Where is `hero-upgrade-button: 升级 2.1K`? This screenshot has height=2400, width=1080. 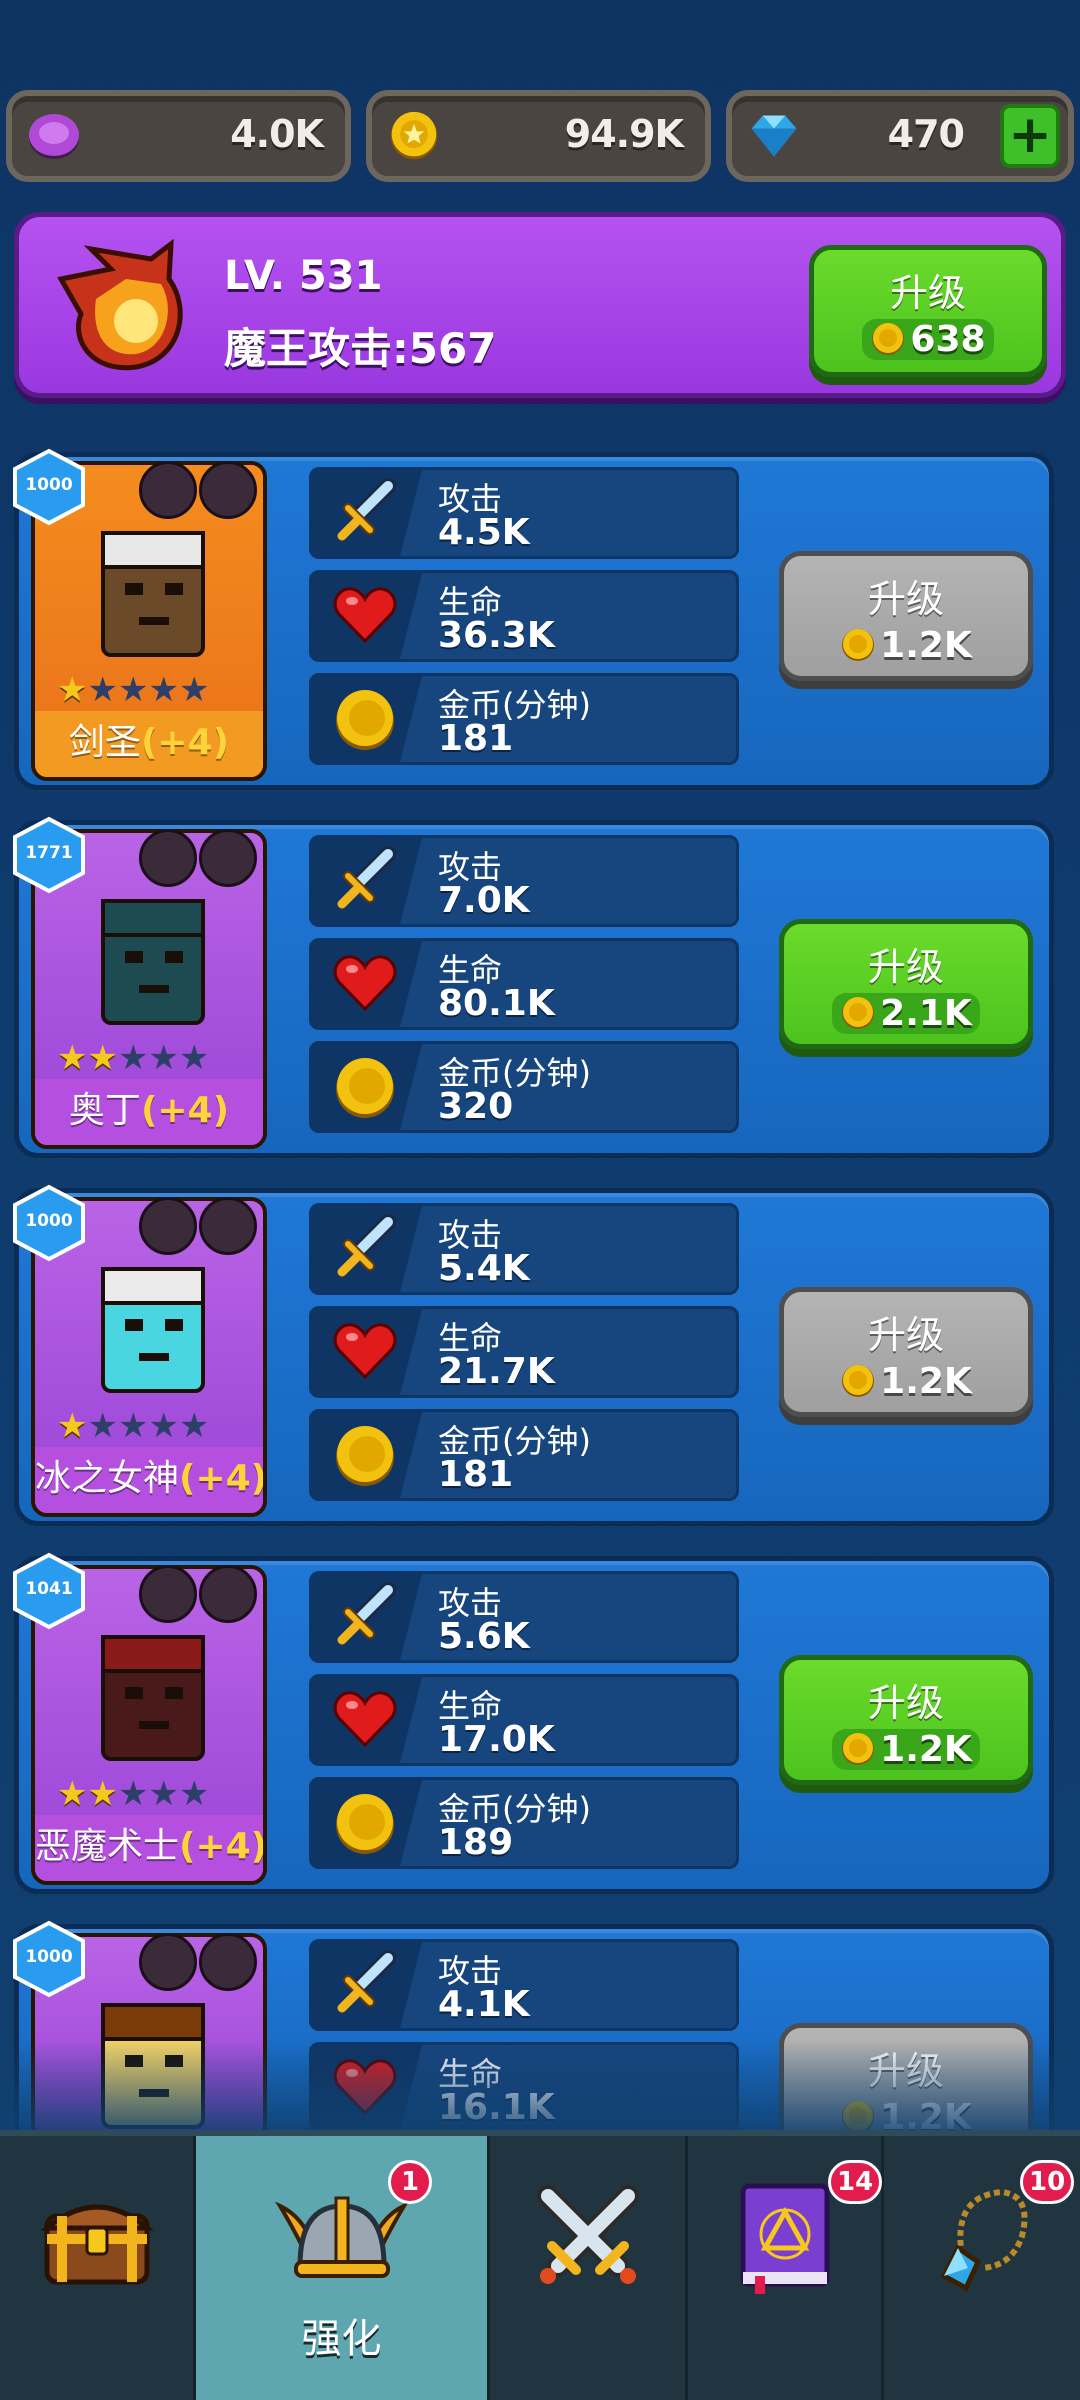
hero-upgrade-button: 升级 2.1K is located at coordinates (906, 984).